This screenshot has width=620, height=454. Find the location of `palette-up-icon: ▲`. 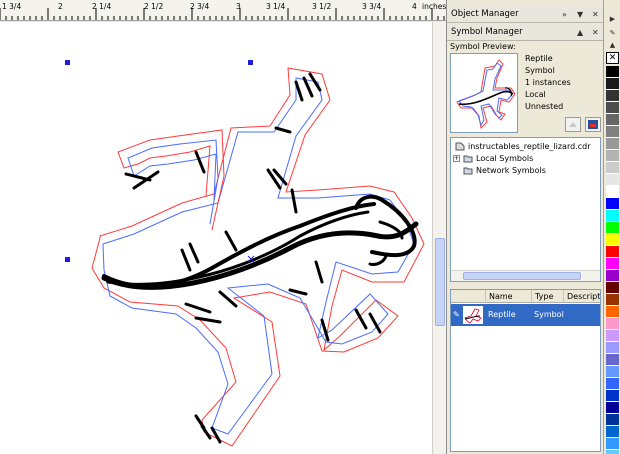

palette-up-icon: ▲ is located at coordinates (612, 45).